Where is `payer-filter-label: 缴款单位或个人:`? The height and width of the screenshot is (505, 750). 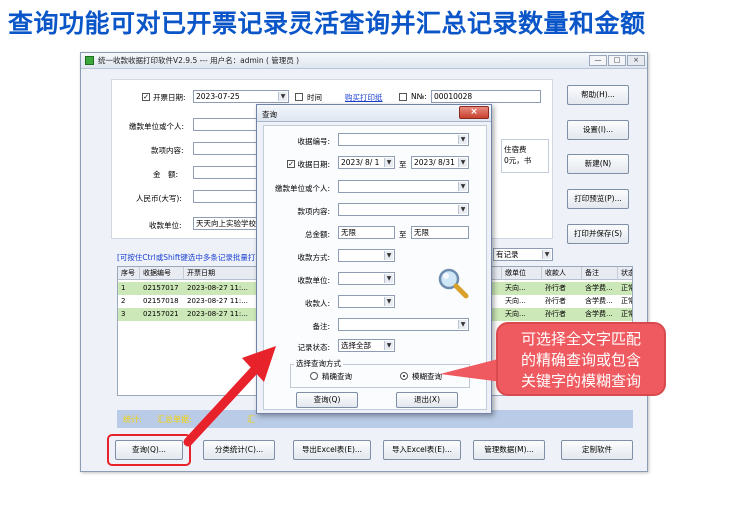
payer-filter-label: 缴款单位或个人: is located at coordinates (302, 188).